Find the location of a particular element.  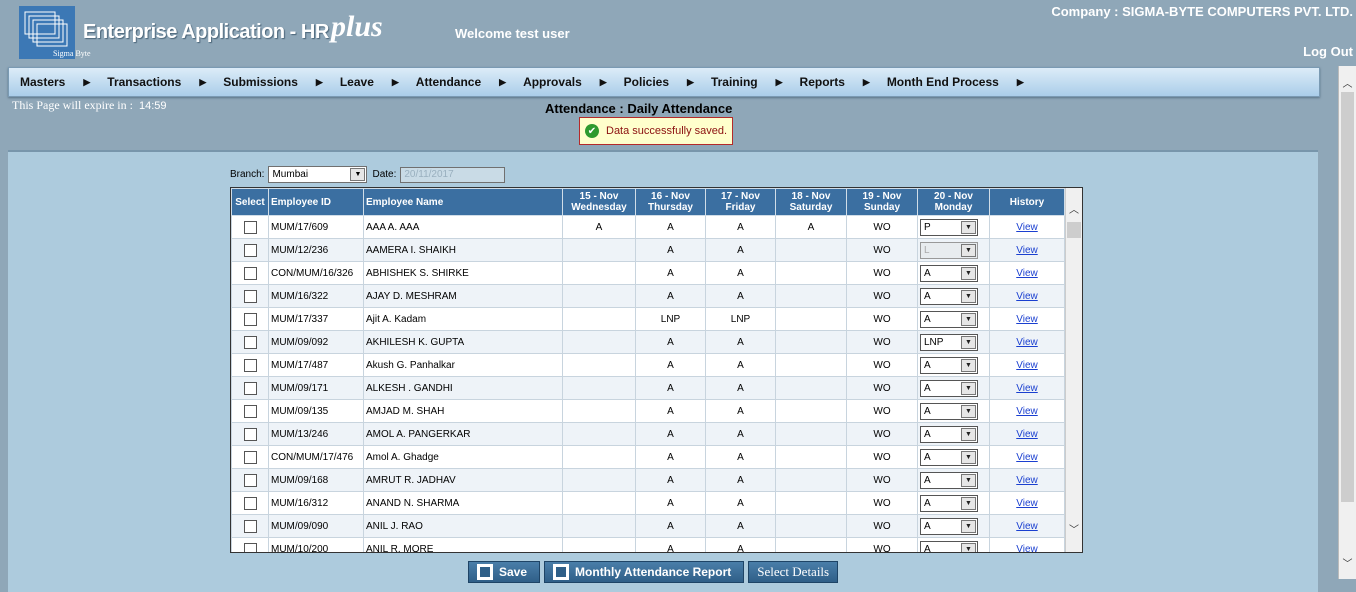

grid-scrollbar: ︿ ﹀ is located at coordinates (1073, 370).